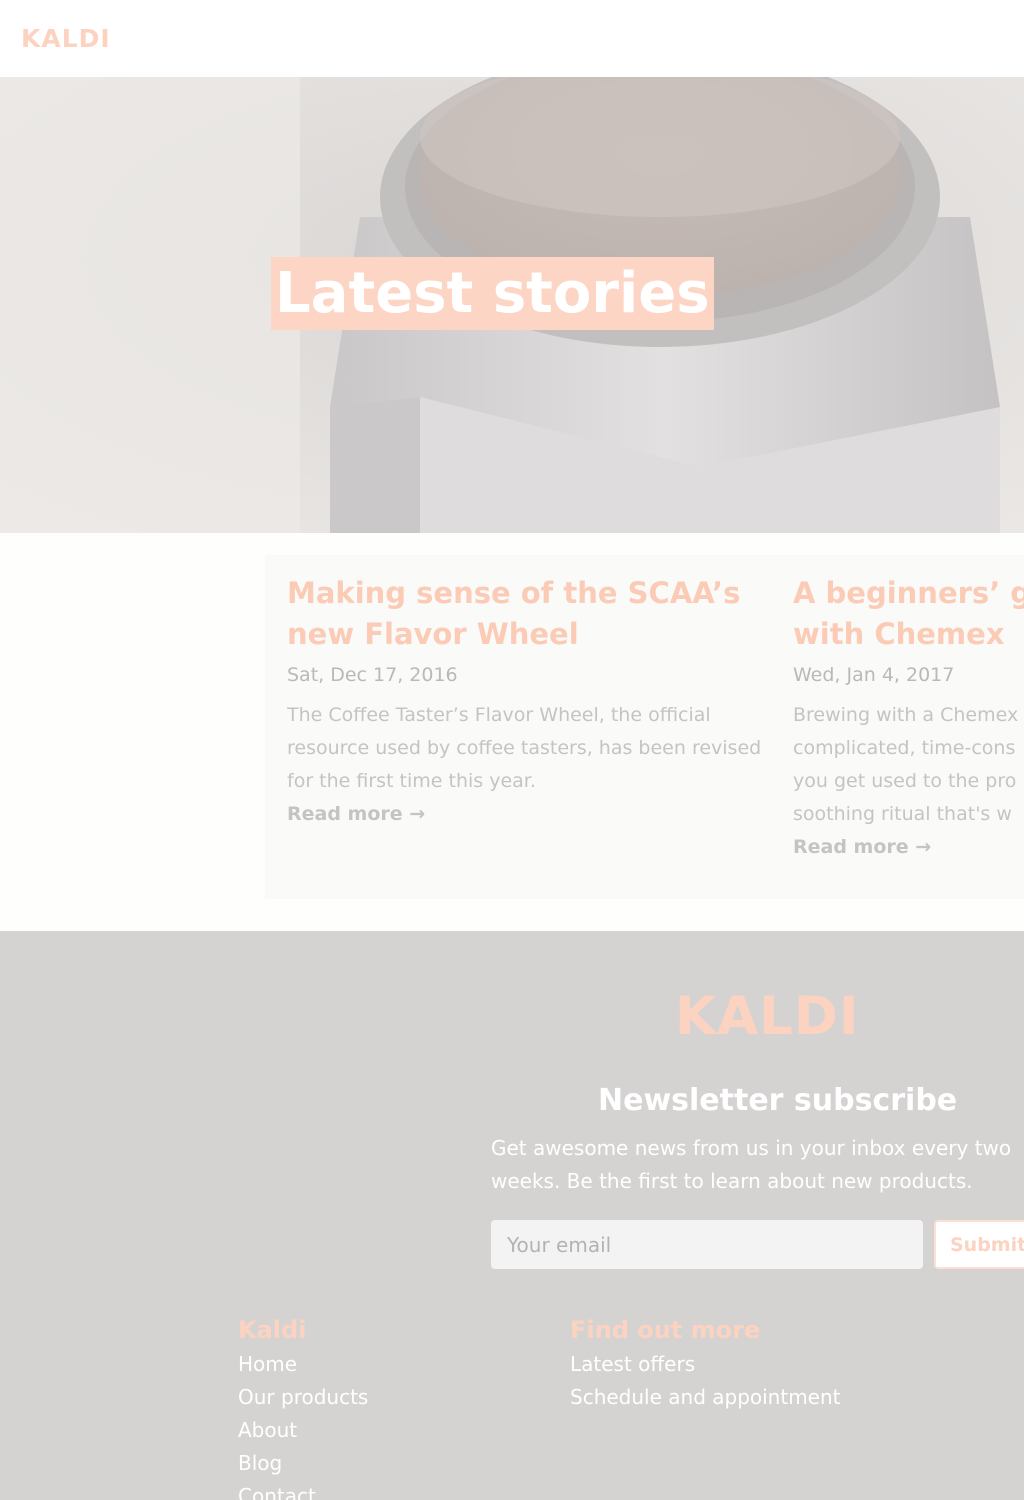 This screenshot has height=1500, width=1024. I want to click on footer-link-our-products: Our products, so click(303, 1397).